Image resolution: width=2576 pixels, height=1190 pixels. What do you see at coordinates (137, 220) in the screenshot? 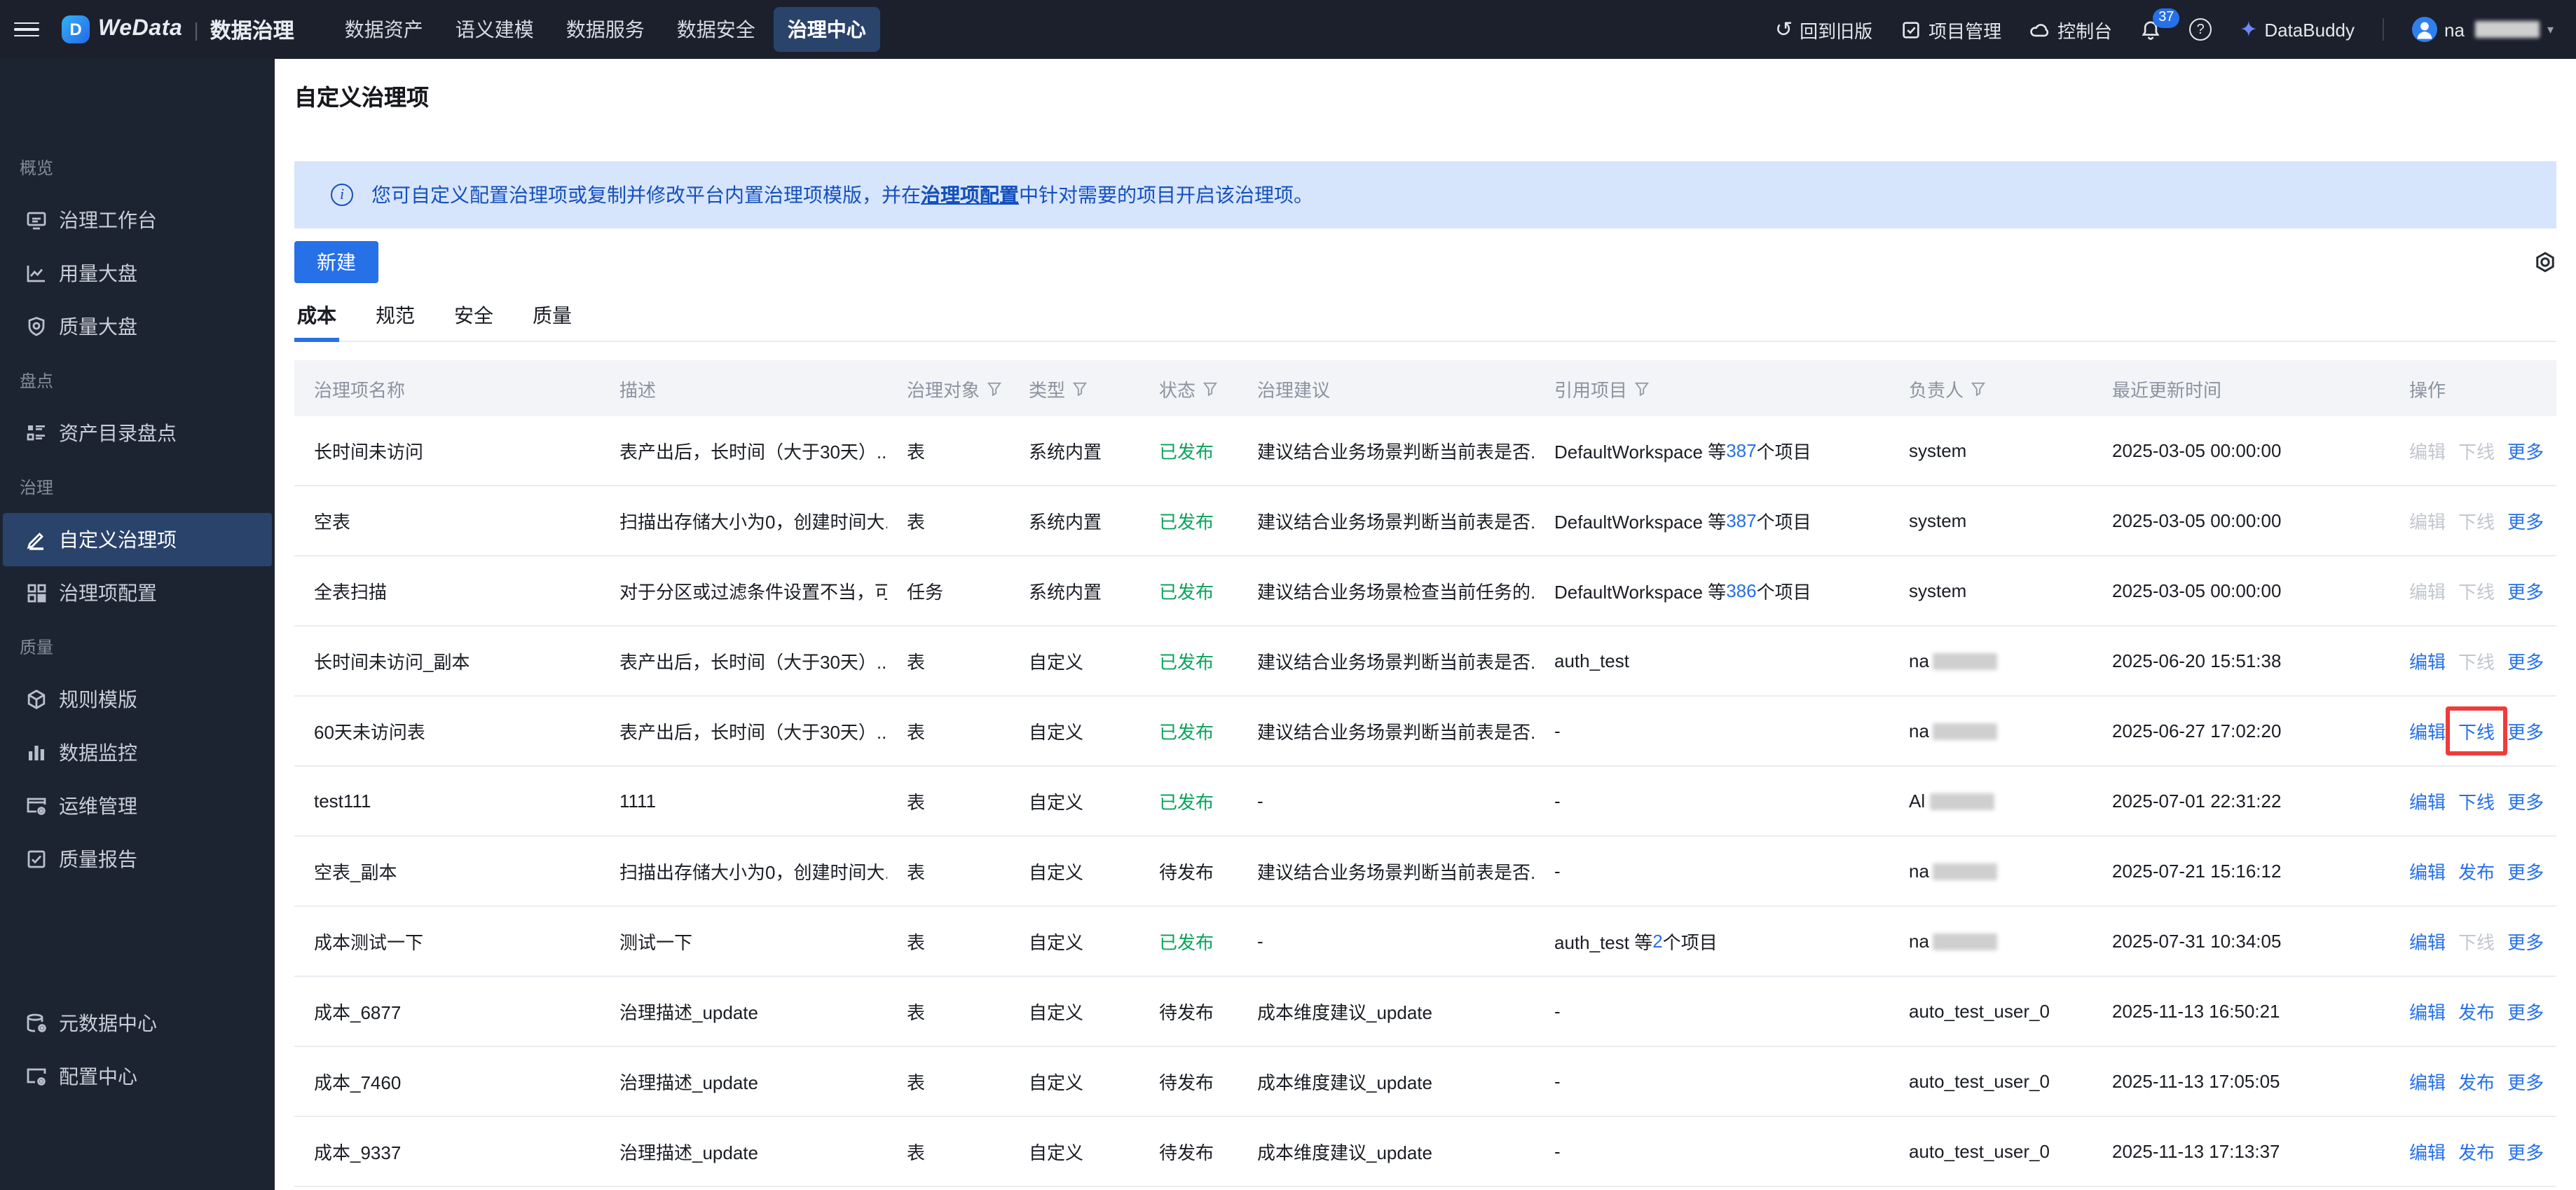
I see `sidebar-item-governance-workbench: 治理工作台` at bounding box center [137, 220].